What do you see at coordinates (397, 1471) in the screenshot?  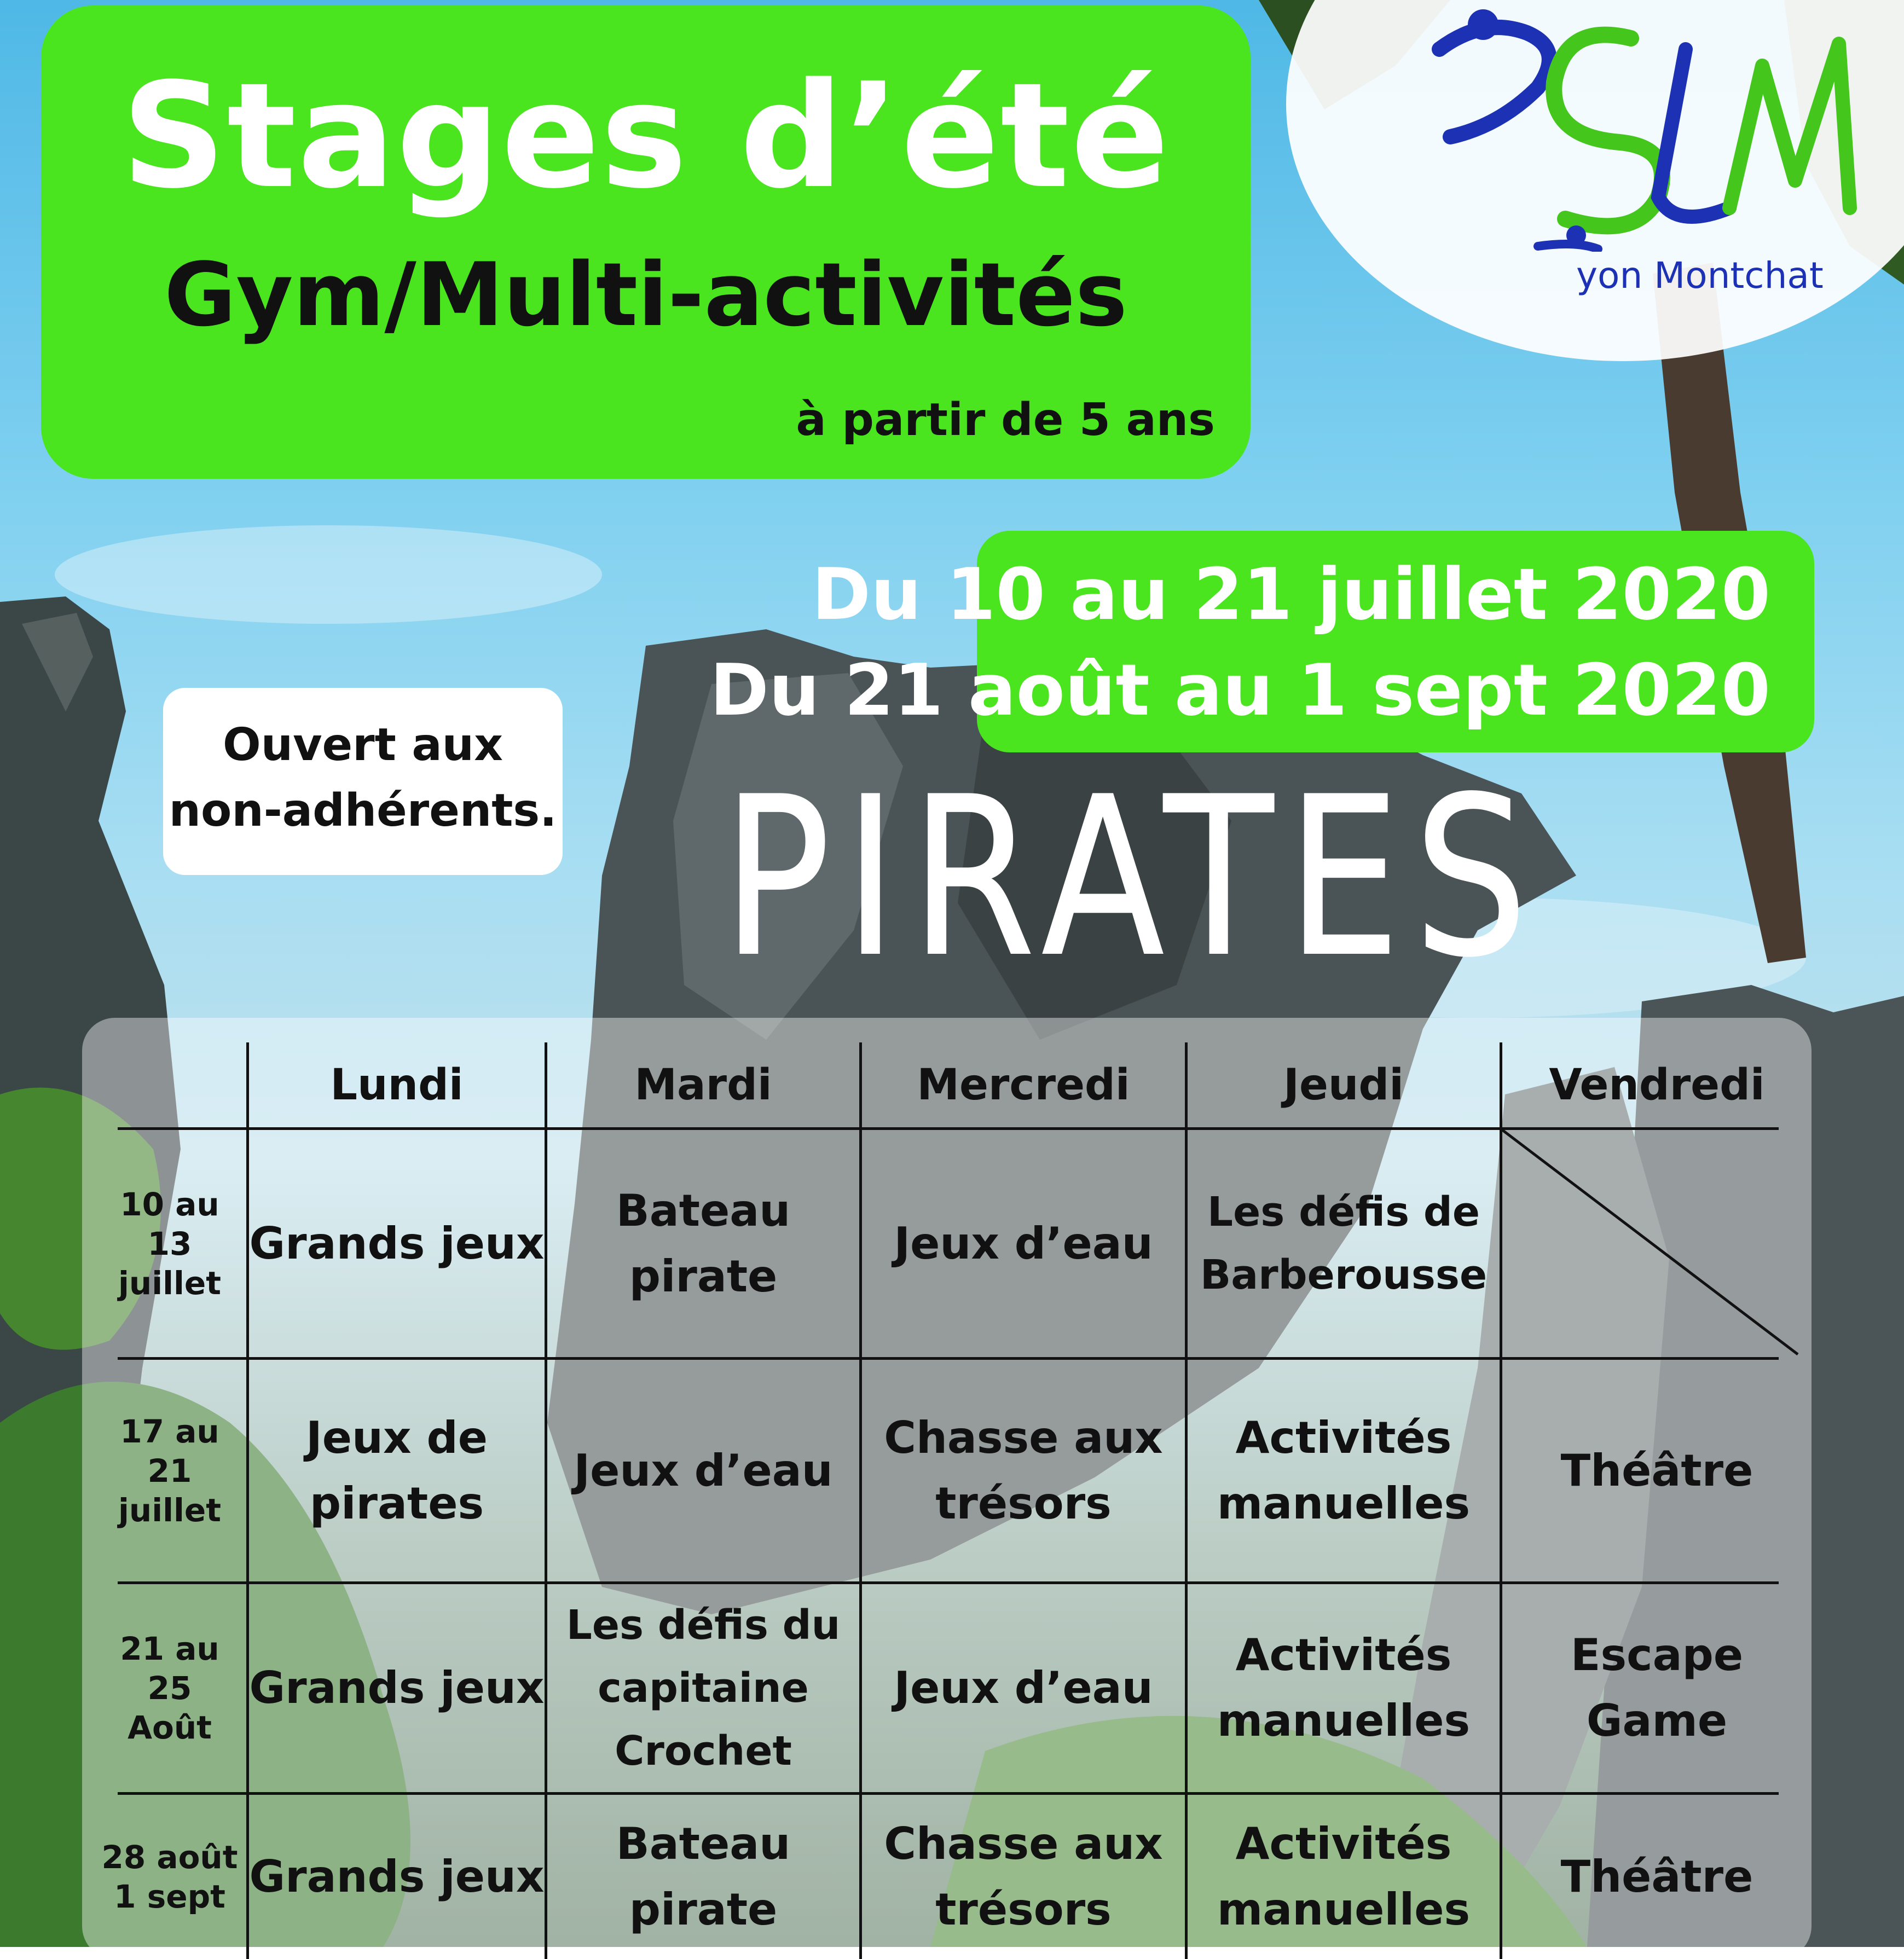 I see `activity-cell: Jeux de pirates` at bounding box center [397, 1471].